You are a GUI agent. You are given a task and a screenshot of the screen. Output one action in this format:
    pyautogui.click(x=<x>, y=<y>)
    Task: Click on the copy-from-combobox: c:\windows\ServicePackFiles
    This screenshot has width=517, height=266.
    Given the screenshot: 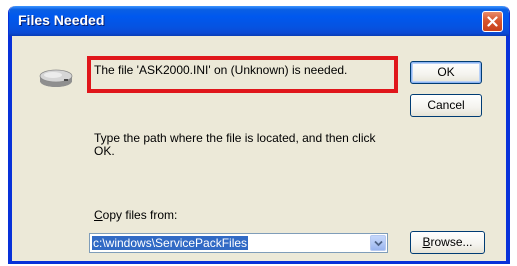 What is the action you would take?
    pyautogui.click(x=238, y=243)
    